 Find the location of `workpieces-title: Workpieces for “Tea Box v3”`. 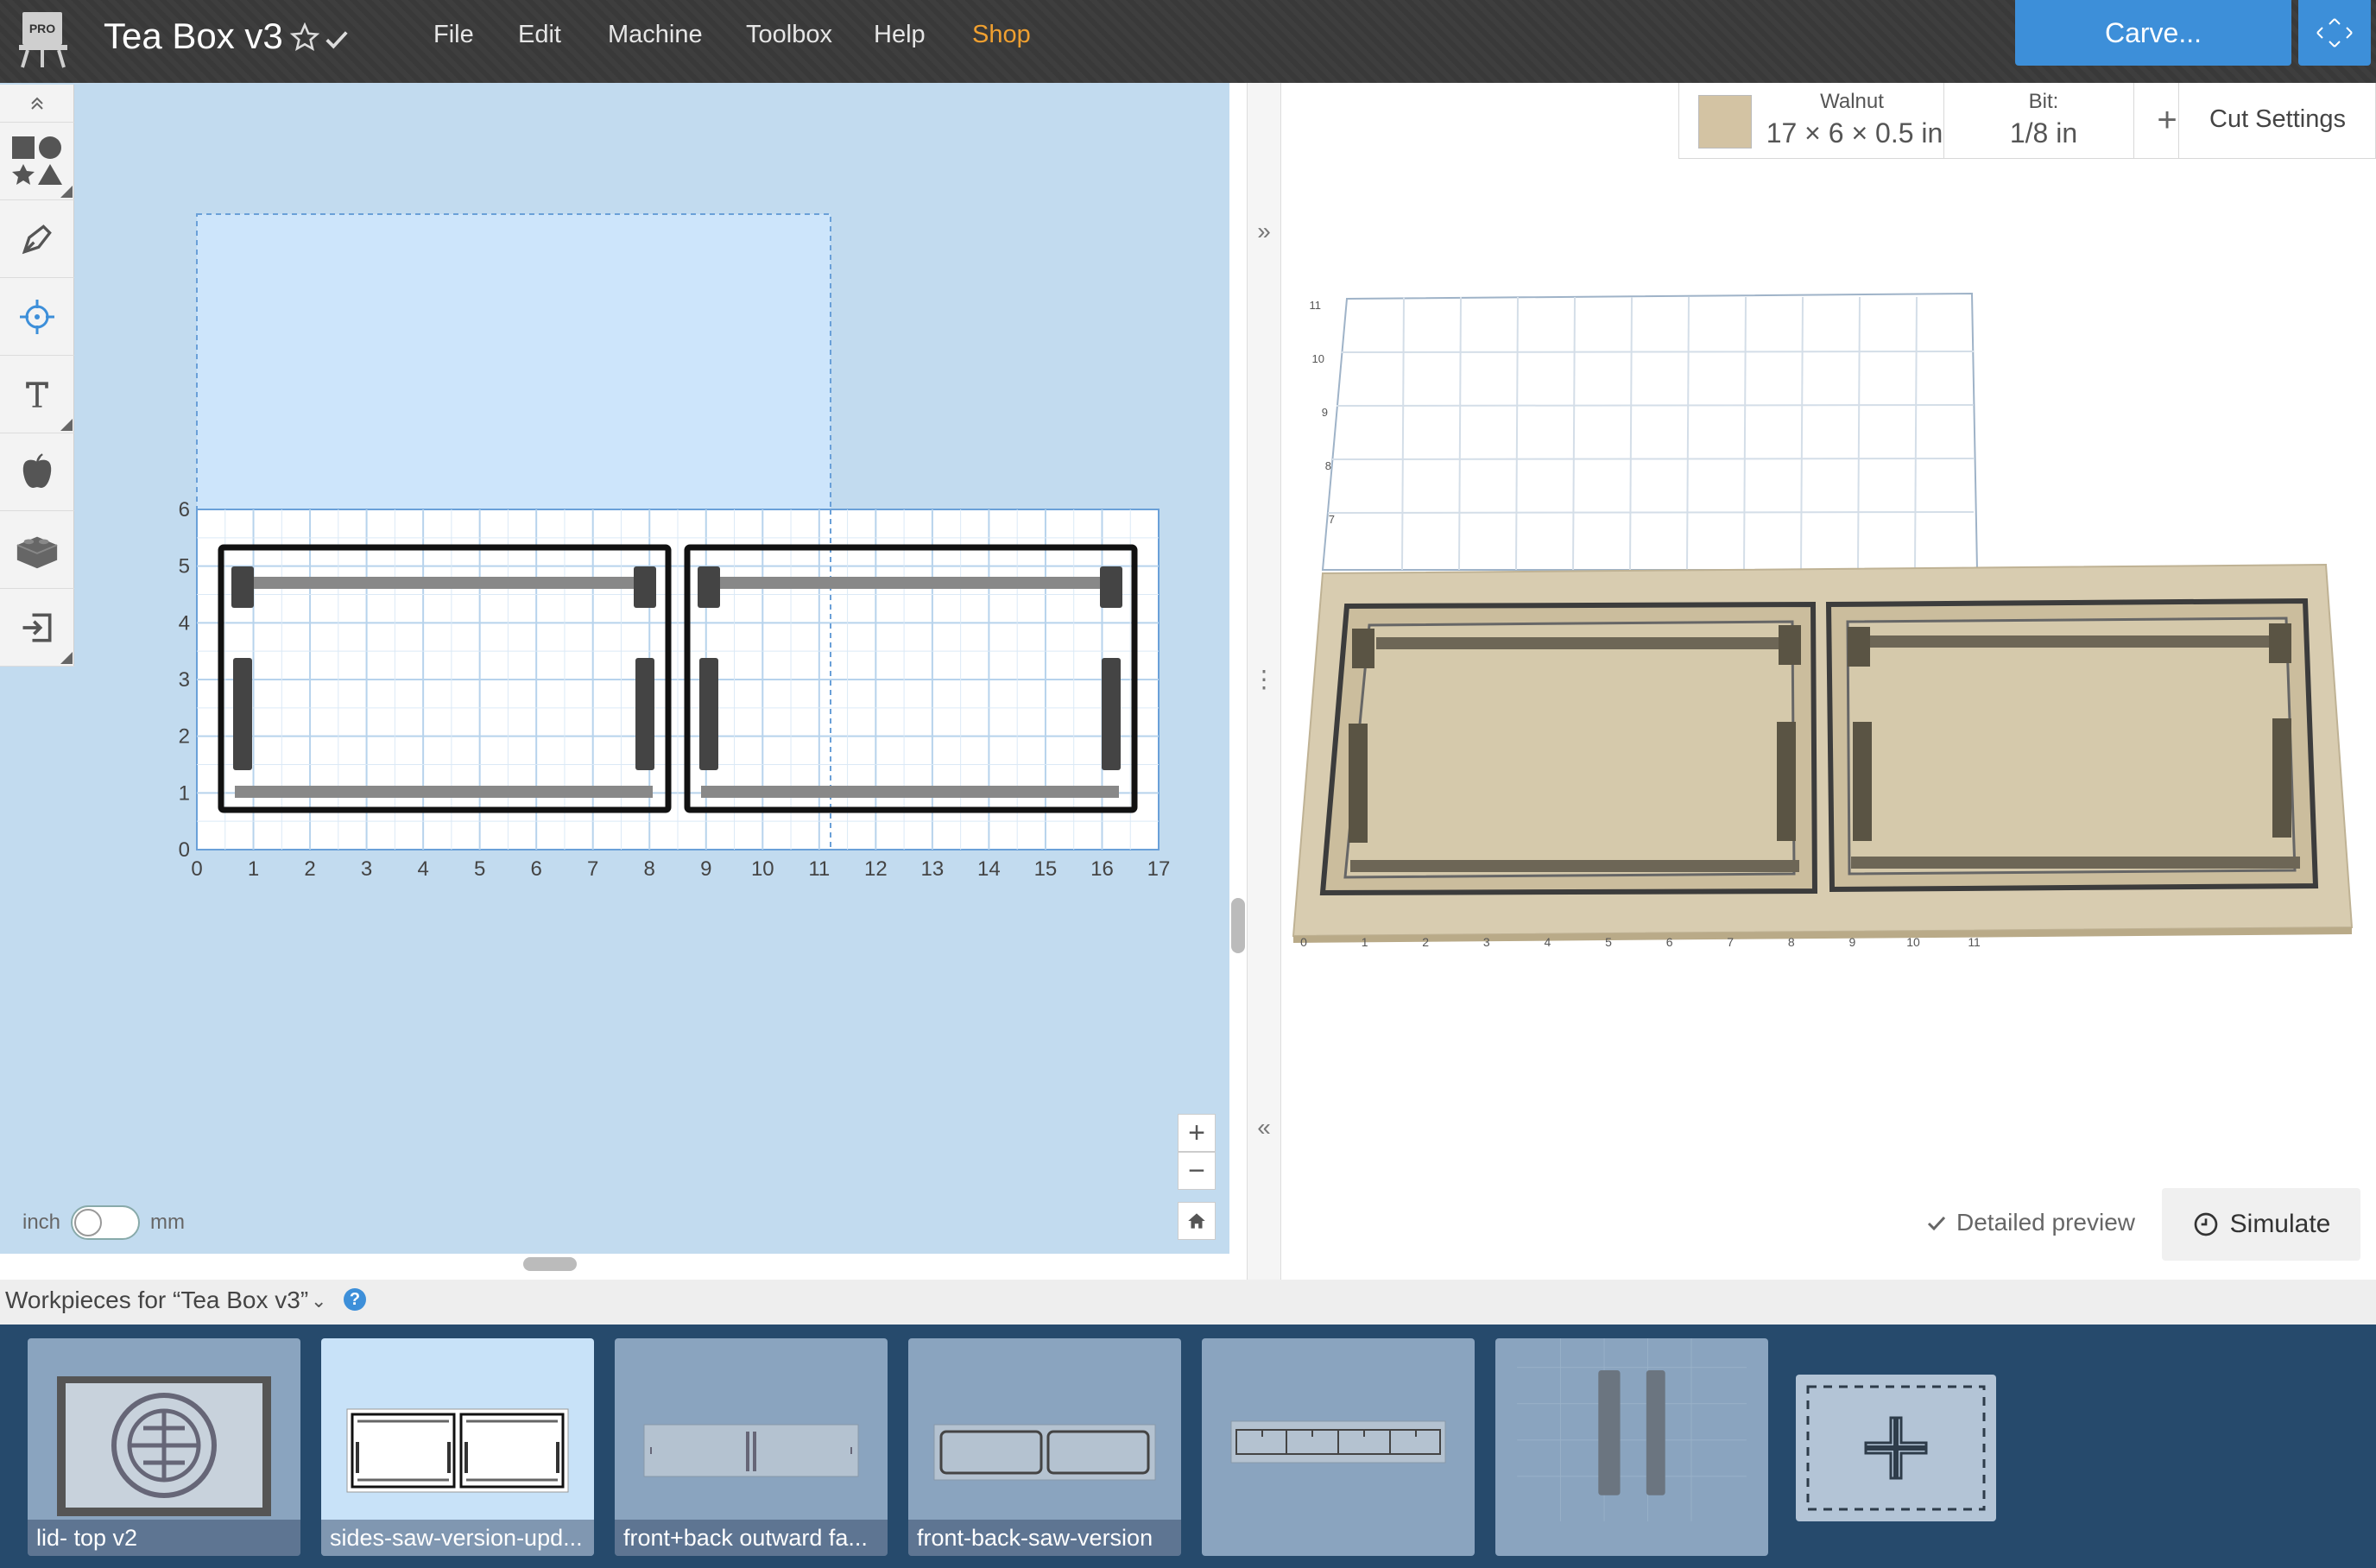

workpieces-title: Workpieces for “Tea Box v3” is located at coordinates (156, 1300).